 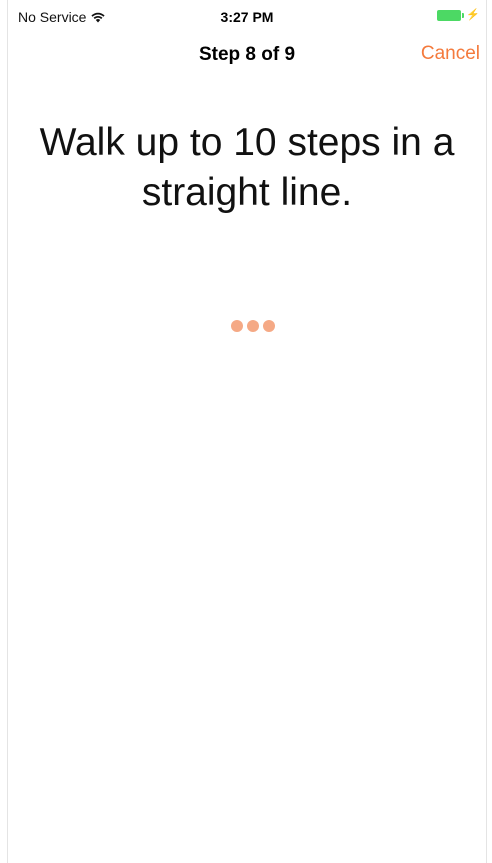 I want to click on step-title: Step 8 of 9, so click(x=247, y=54).